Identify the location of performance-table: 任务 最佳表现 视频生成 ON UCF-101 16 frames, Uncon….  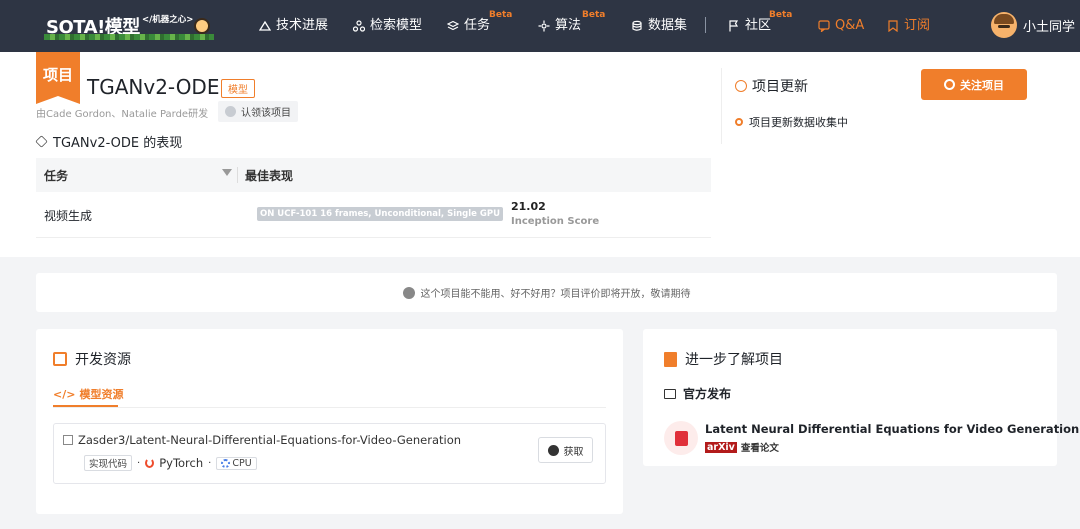
(373, 198).